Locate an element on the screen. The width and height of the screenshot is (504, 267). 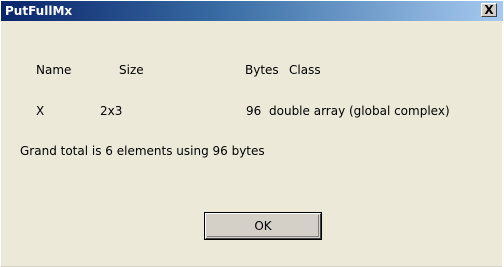
row-size-value: 2x3 is located at coordinates (111, 111).